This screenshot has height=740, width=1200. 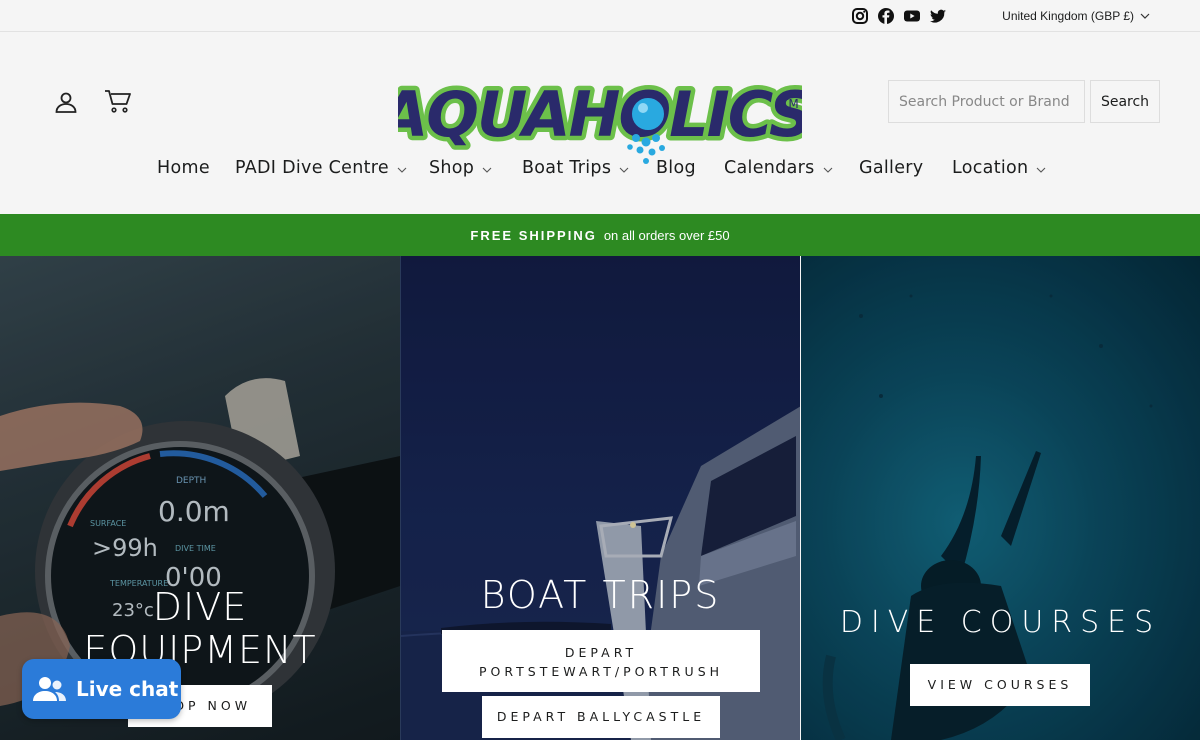 I want to click on nav-item-location: Location, so click(x=999, y=168).